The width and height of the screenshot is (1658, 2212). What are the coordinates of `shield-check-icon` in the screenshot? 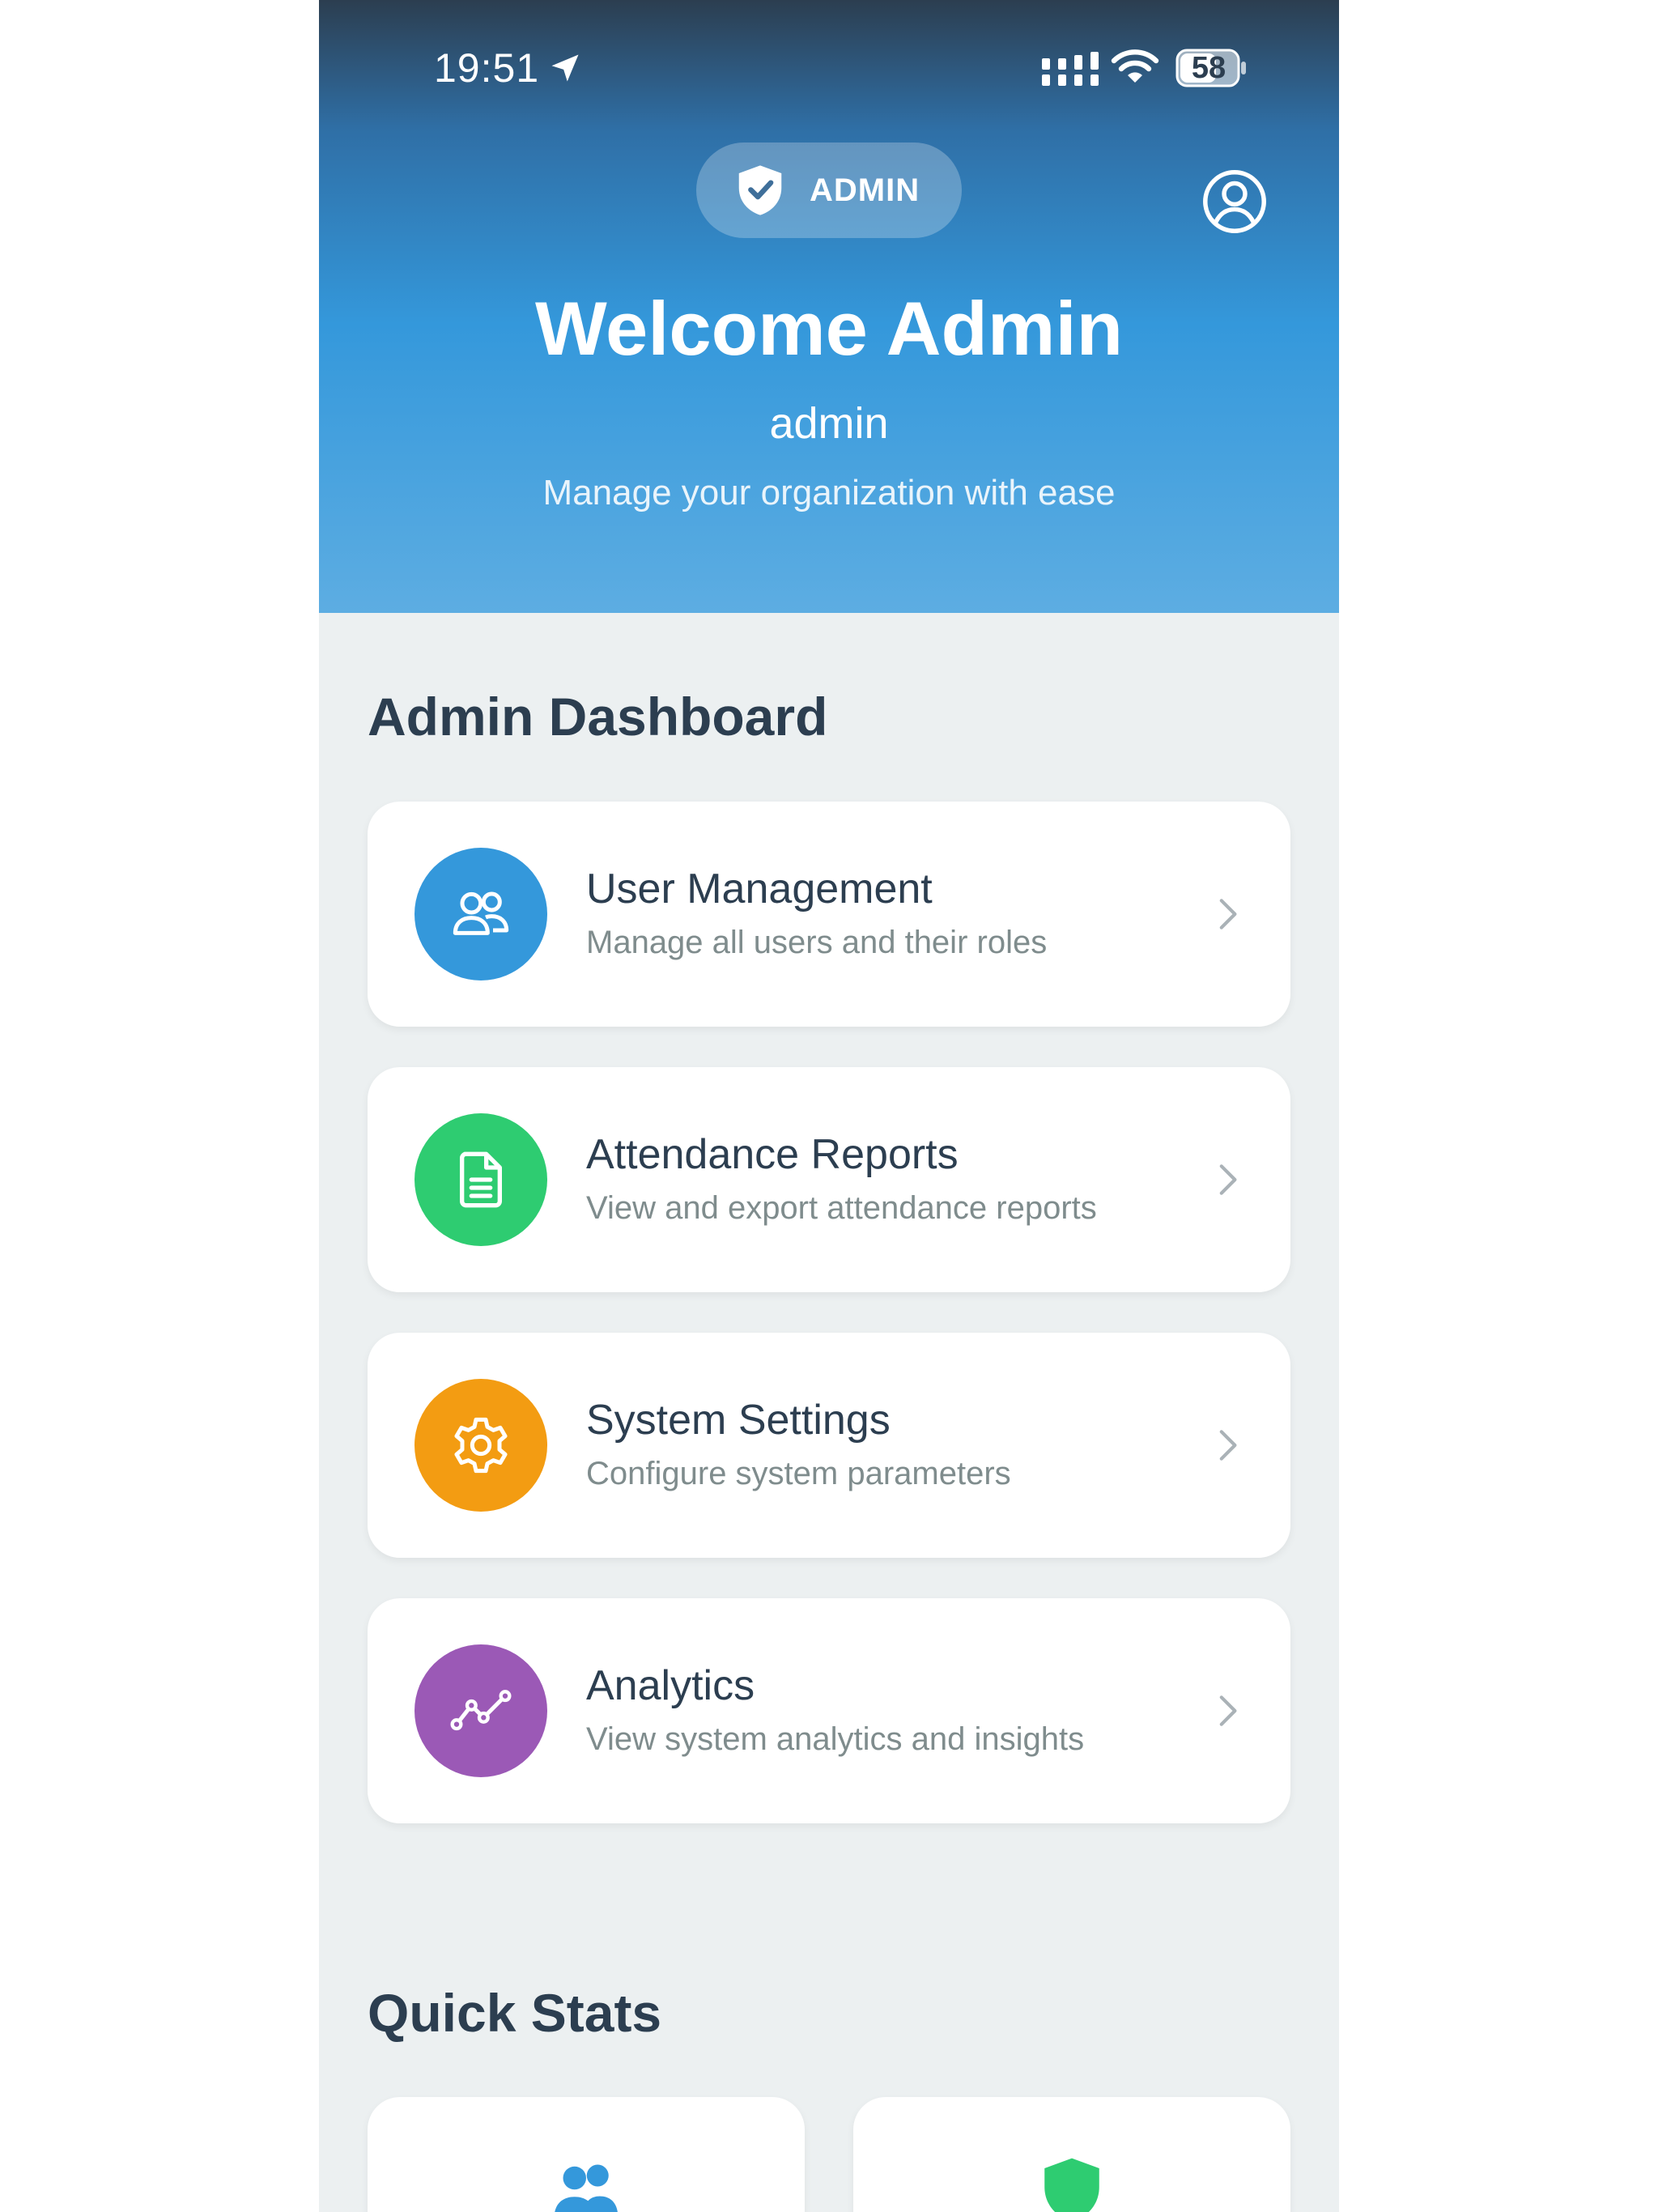 It's located at (760, 190).